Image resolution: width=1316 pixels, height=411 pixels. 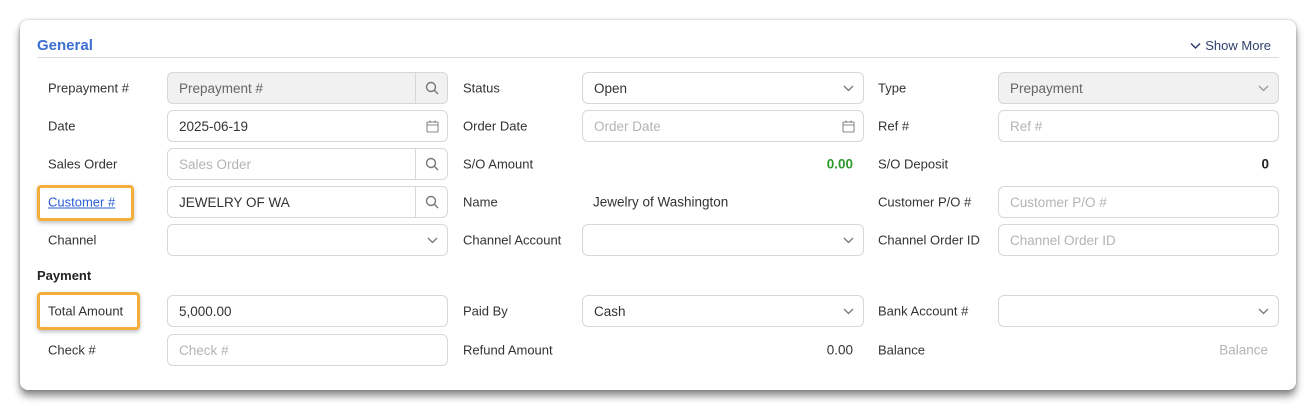 What do you see at coordinates (72, 350) in the screenshot?
I see `check-no-label: Check #` at bounding box center [72, 350].